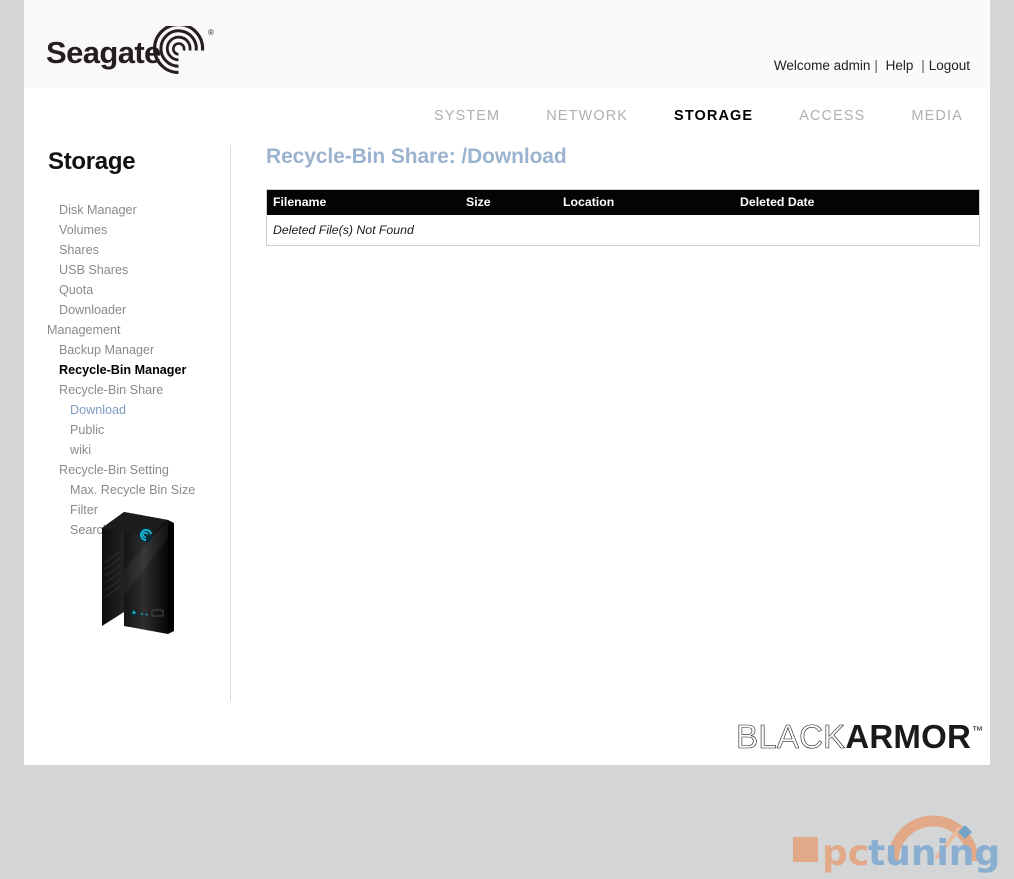 Image resolution: width=1014 pixels, height=879 pixels. Describe the element at coordinates (416, 156) in the screenshot. I see `page-title: Recycle-Bin Share: /Download` at that location.